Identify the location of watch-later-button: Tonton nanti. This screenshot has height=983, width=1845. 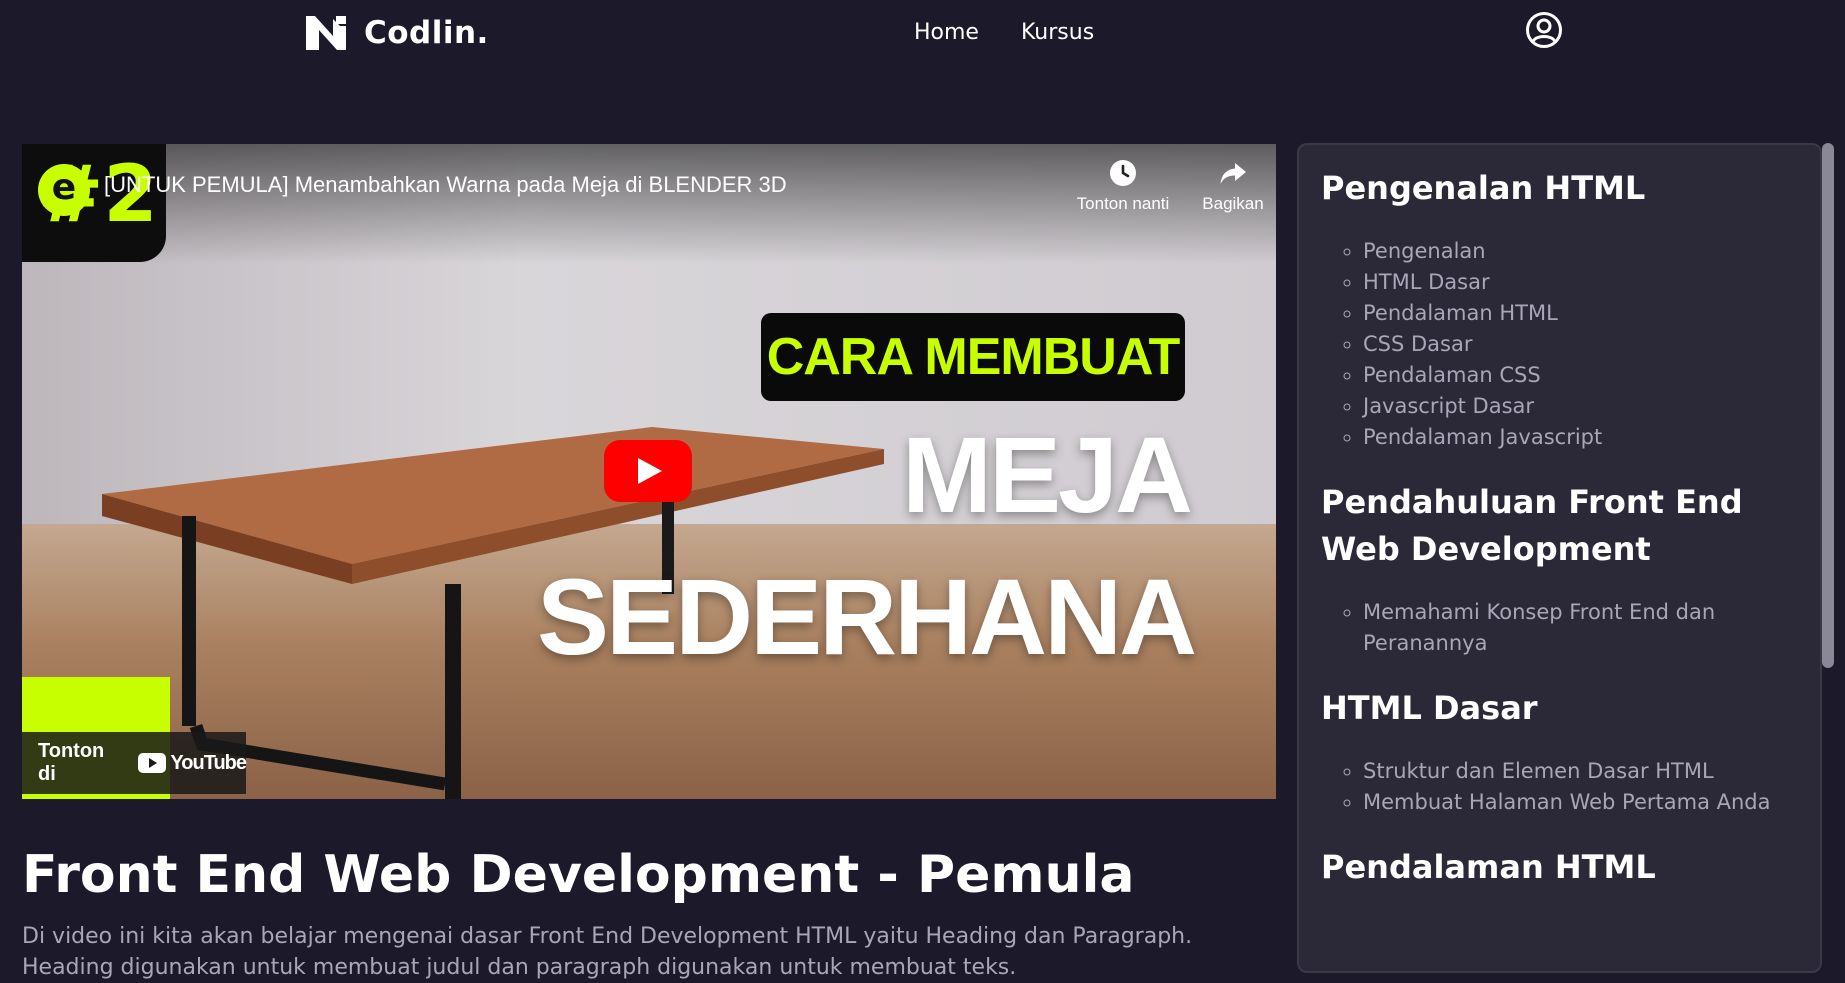
(1123, 186).